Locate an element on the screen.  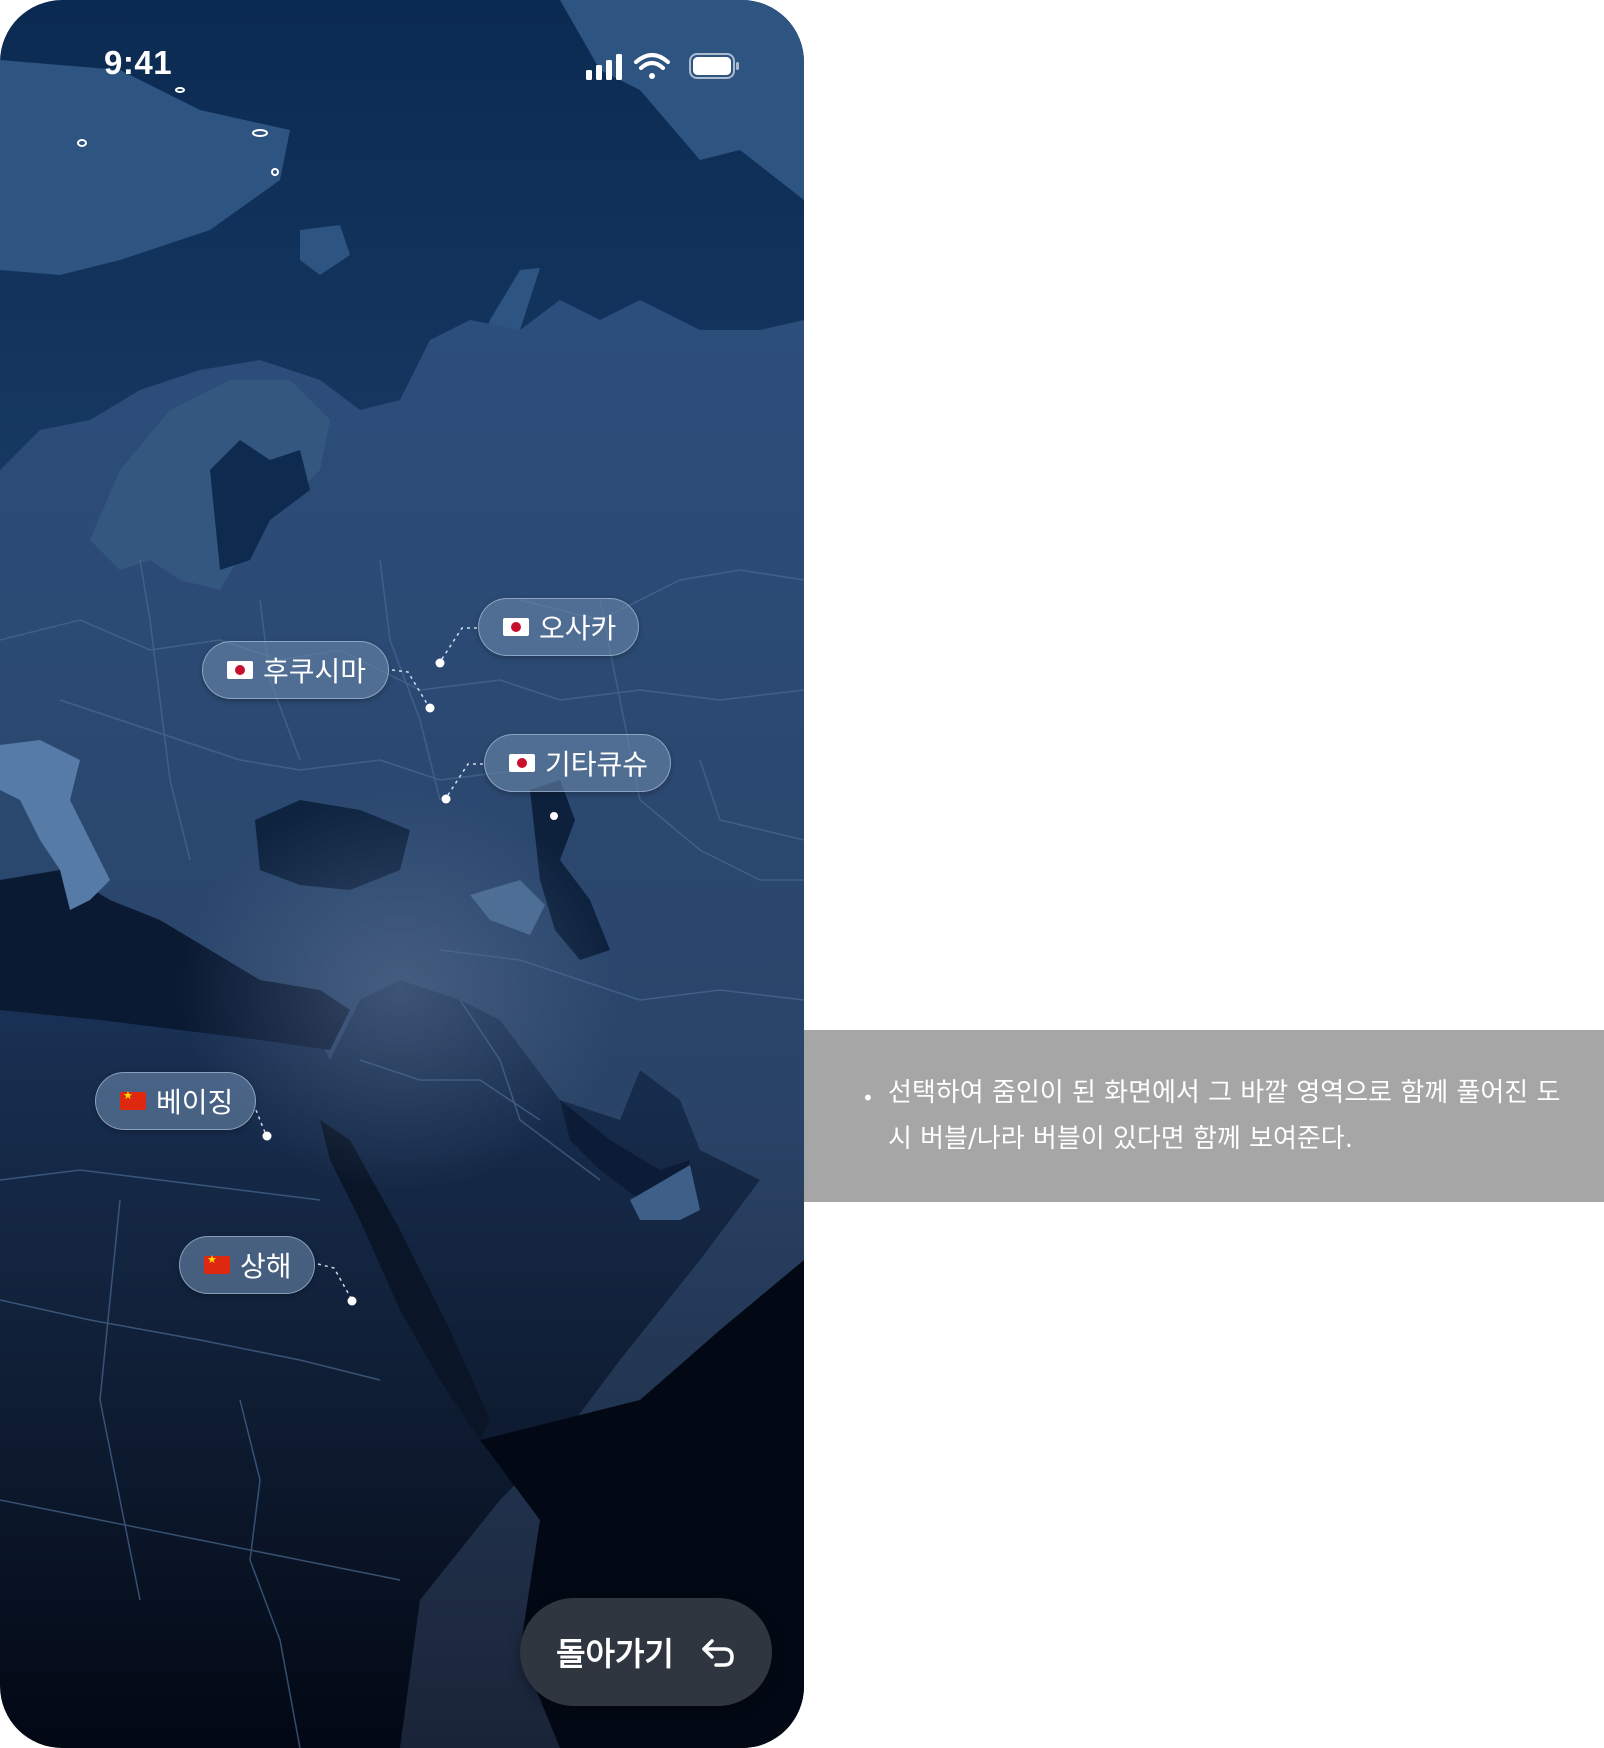
back-button: 돌아가기 is located at coordinates (646, 1652).